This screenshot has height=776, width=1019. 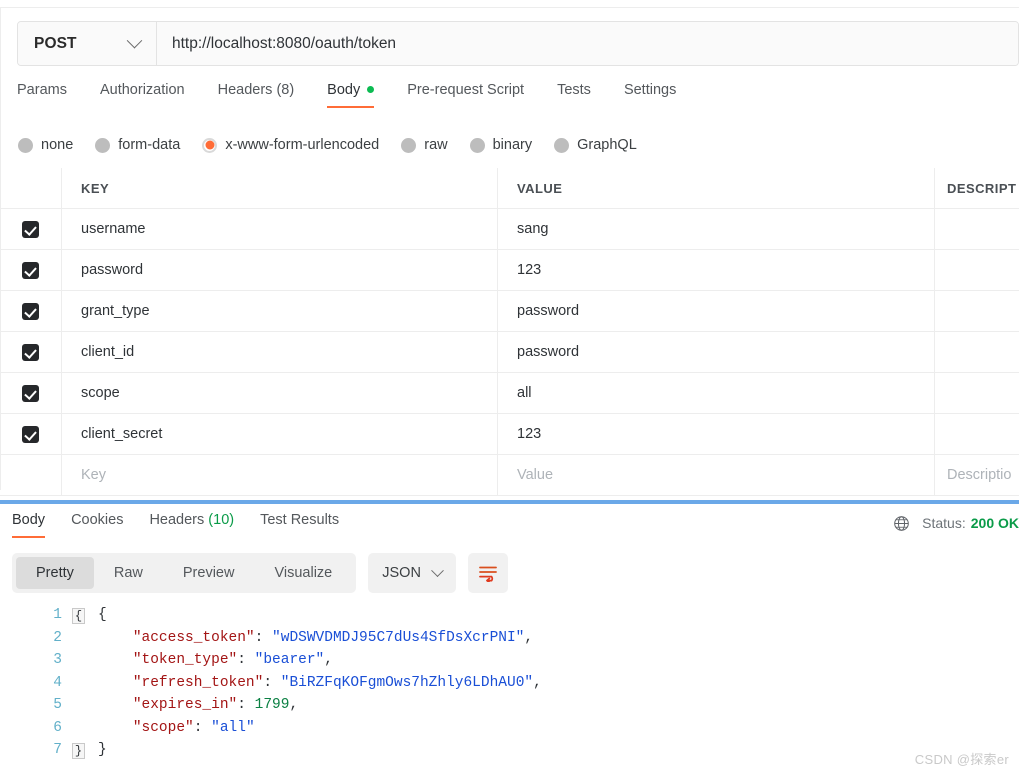 What do you see at coordinates (595, 145) in the screenshot?
I see `radio-graphql: GraphQL` at bounding box center [595, 145].